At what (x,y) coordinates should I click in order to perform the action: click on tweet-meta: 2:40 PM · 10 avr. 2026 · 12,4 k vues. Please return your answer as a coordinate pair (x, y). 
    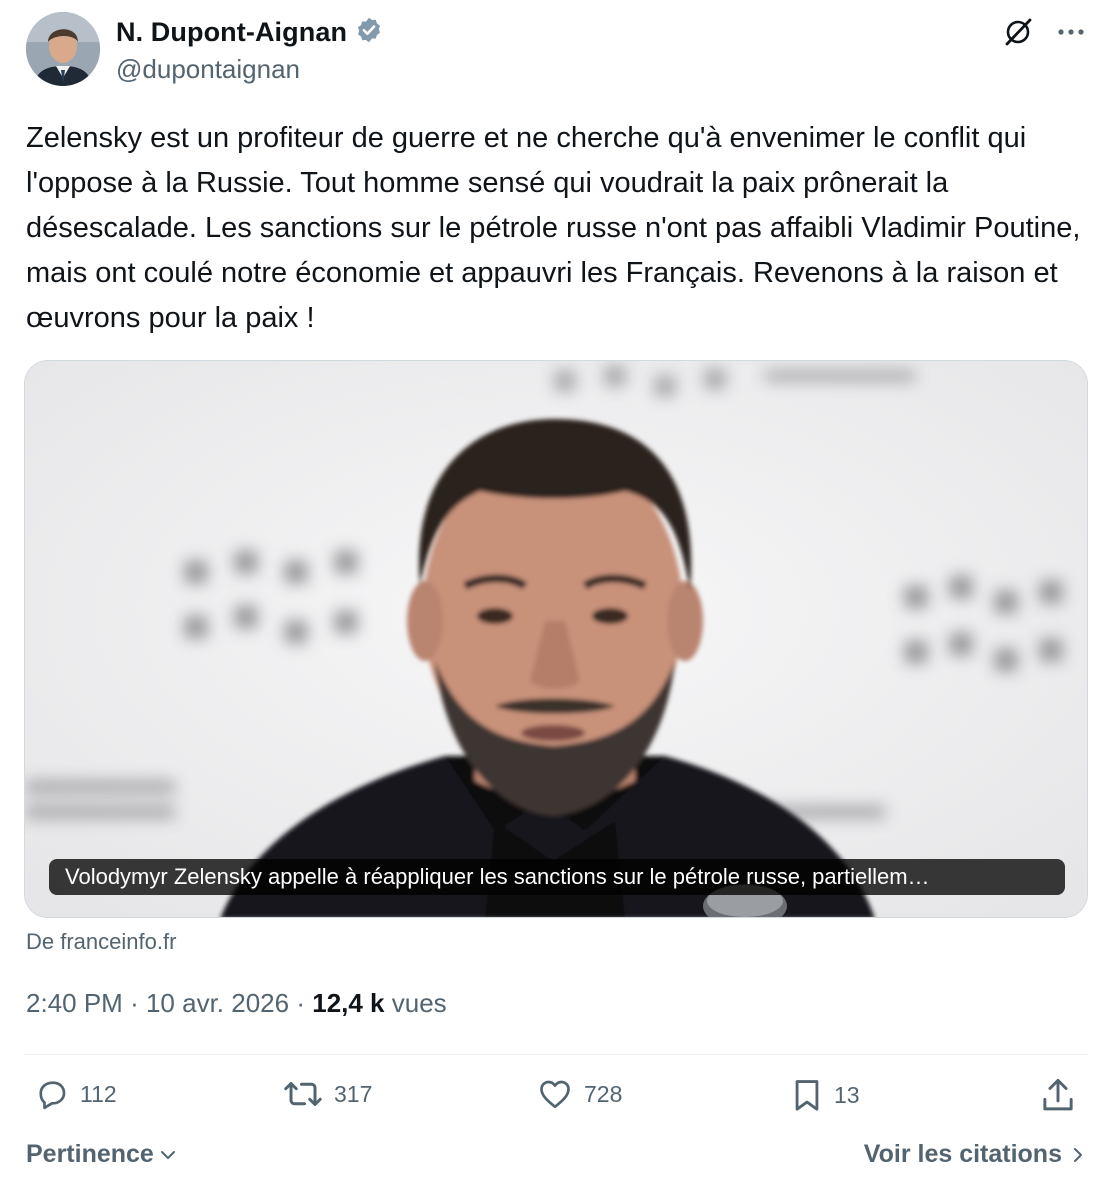
    Looking at the image, I should click on (236, 1003).